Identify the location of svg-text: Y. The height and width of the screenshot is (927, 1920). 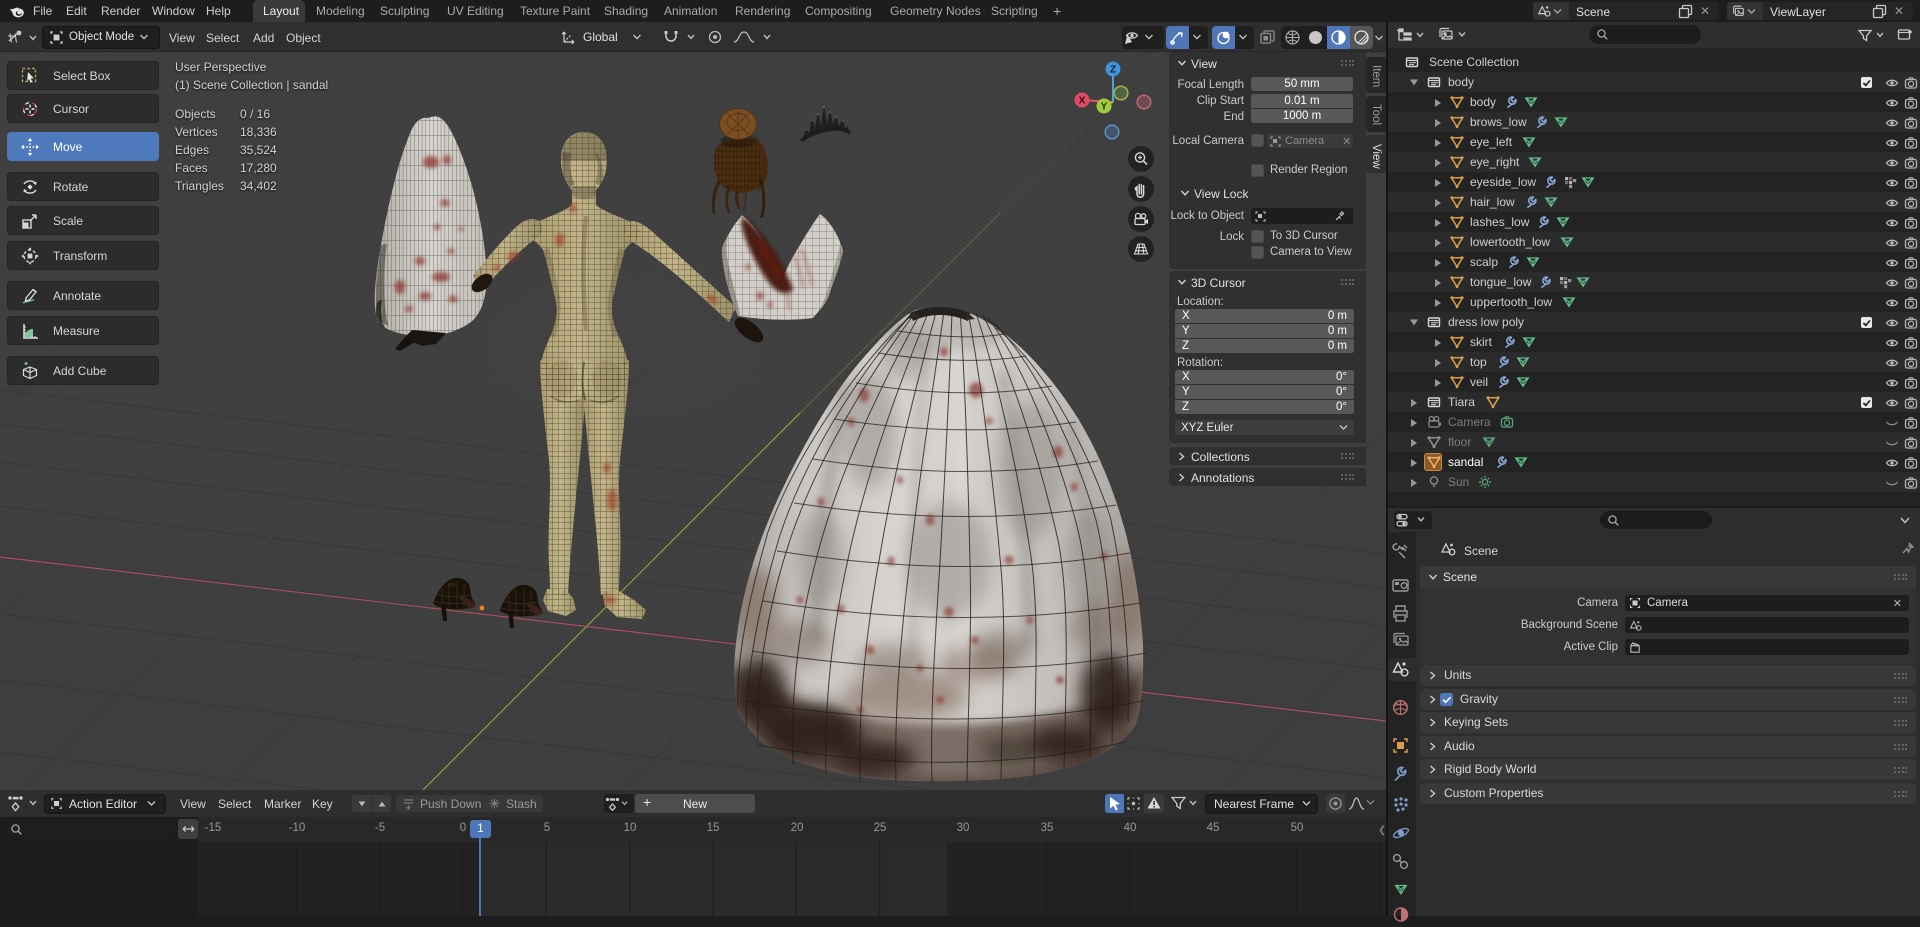
(1104, 107).